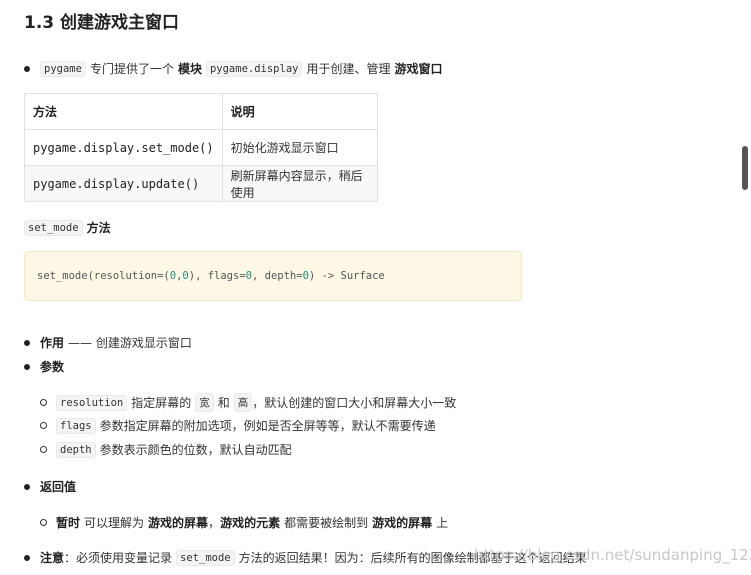 This screenshot has height=575, width=751. Describe the element at coordinates (418, 69) in the screenshot. I see `intro-bold-window: 游戏窗口` at that location.